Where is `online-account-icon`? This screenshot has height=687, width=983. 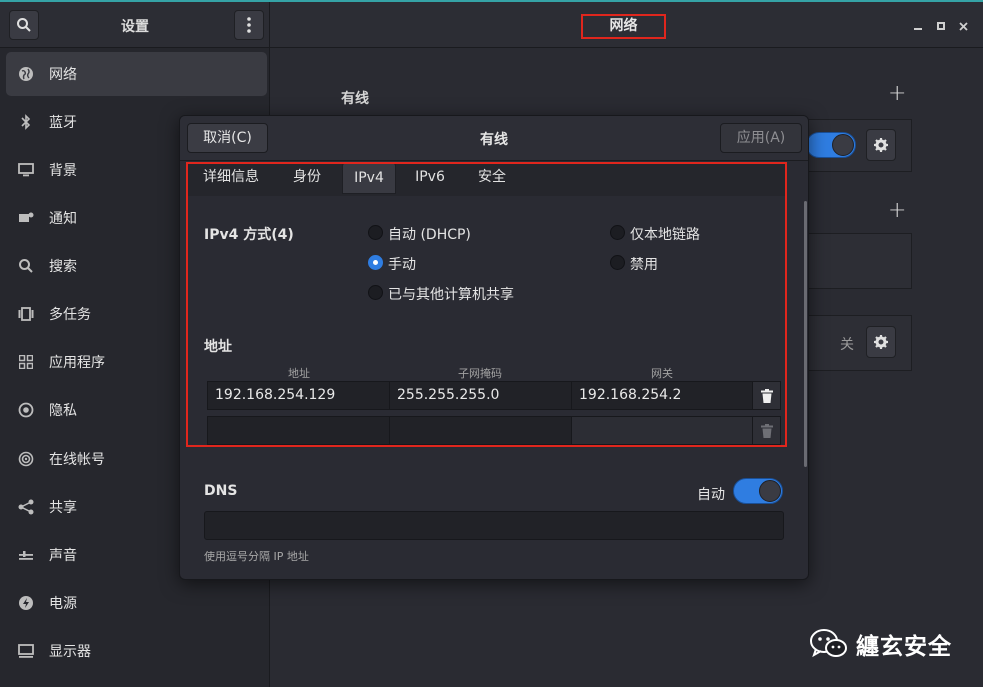 online-account-icon is located at coordinates (26, 459).